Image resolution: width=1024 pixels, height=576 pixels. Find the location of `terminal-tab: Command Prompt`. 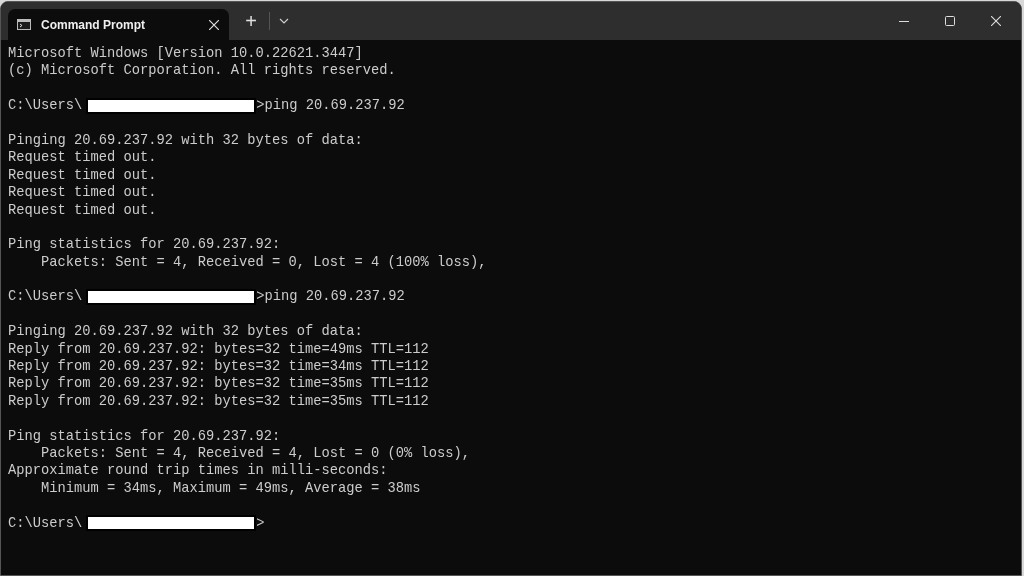

terminal-tab: Command Prompt is located at coordinates (118, 24).